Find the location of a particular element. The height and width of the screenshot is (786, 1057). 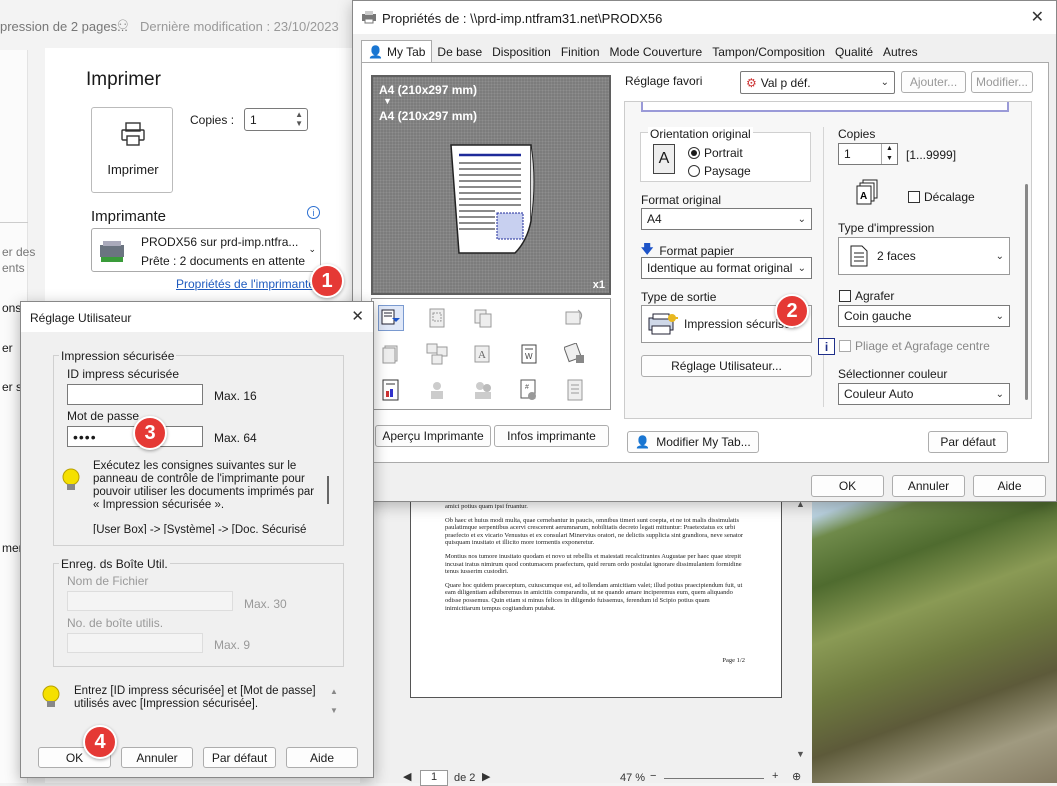

next-page-icon: ▶ is located at coordinates (486, 776).